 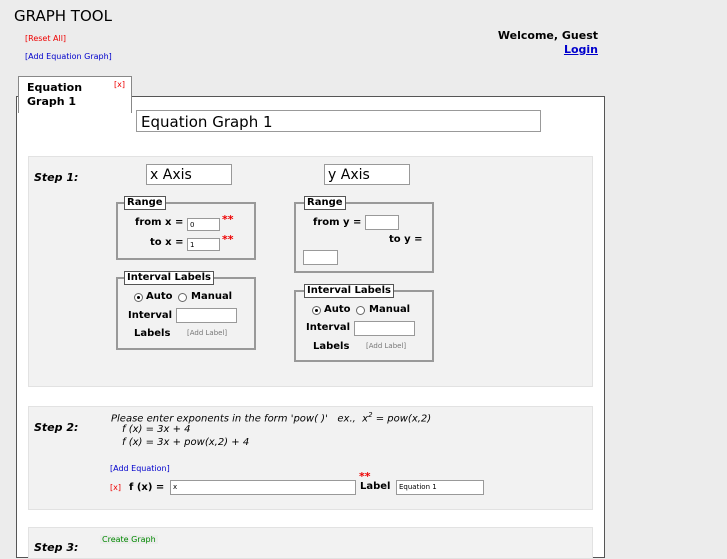 What do you see at coordinates (129, 539) in the screenshot?
I see `create-graph-button: Create Graph` at bounding box center [129, 539].